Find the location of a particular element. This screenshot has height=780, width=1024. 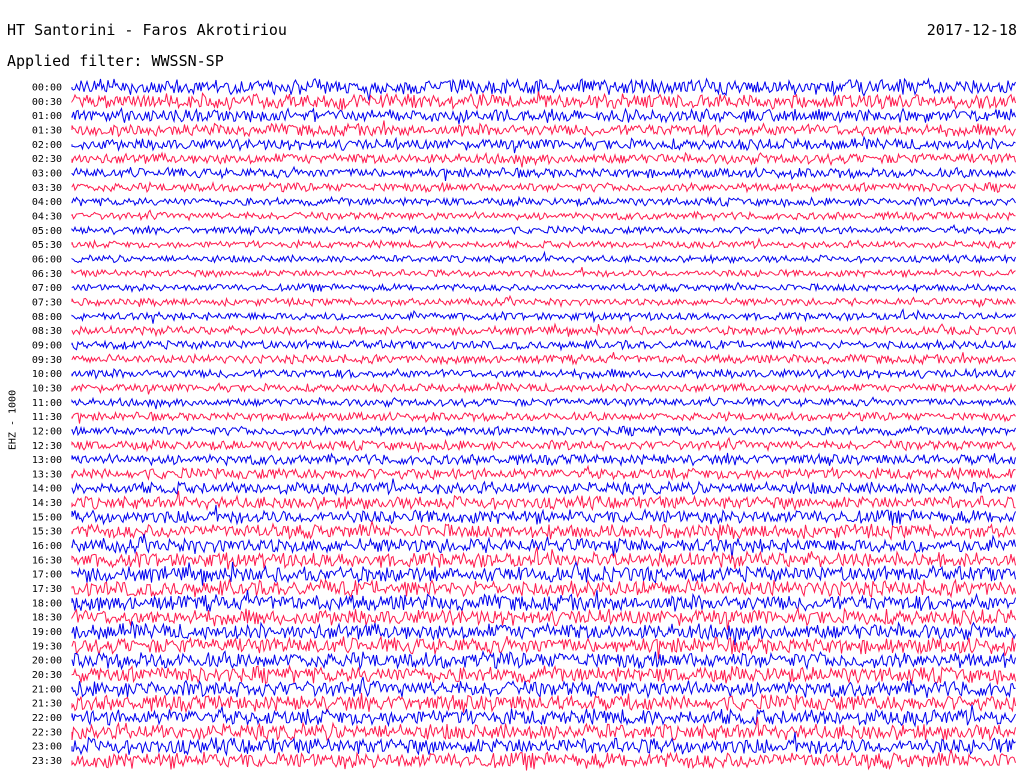

time-label: 07:00 is located at coordinates (47, 288).